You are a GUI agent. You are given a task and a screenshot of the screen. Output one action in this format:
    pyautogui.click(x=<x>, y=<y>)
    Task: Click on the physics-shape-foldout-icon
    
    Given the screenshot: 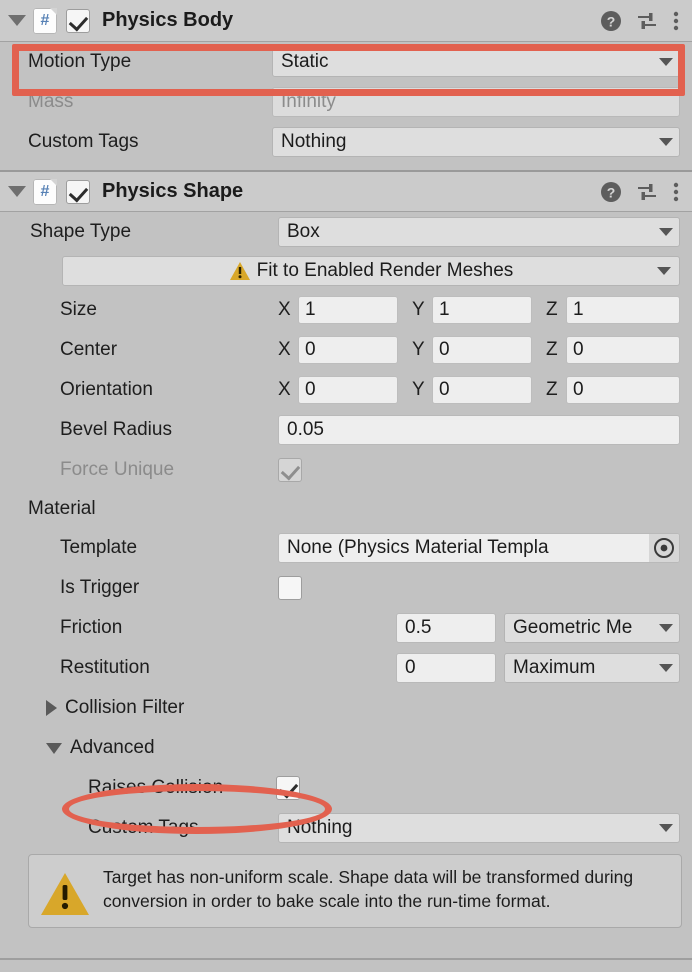 What is the action you would take?
    pyautogui.click(x=17, y=191)
    